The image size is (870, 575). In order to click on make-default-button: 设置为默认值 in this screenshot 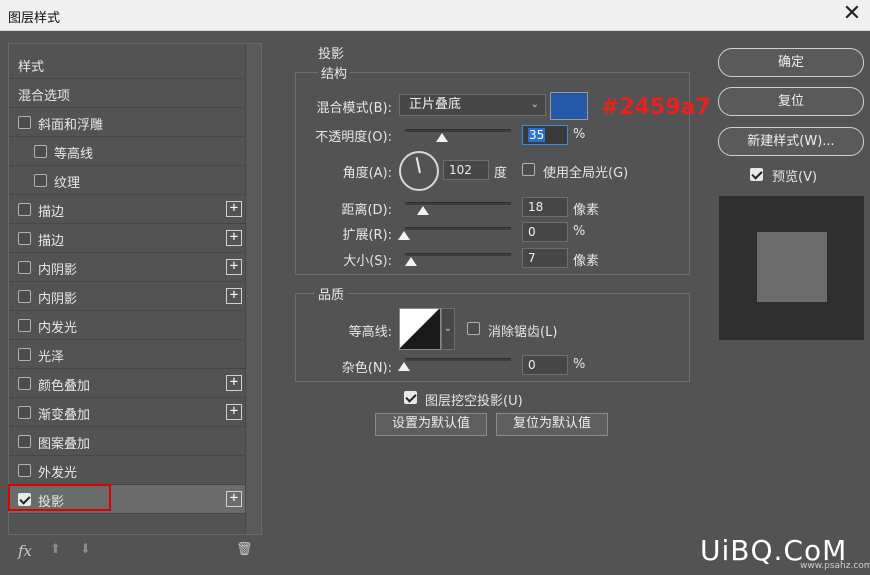, I will do `click(431, 424)`.